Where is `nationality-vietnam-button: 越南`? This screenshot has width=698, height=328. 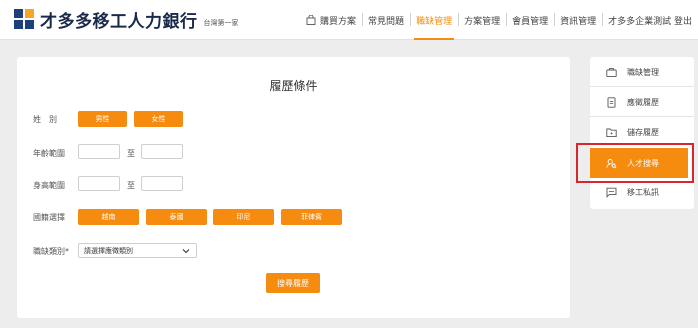
nationality-vietnam-button: 越南 is located at coordinates (108, 217).